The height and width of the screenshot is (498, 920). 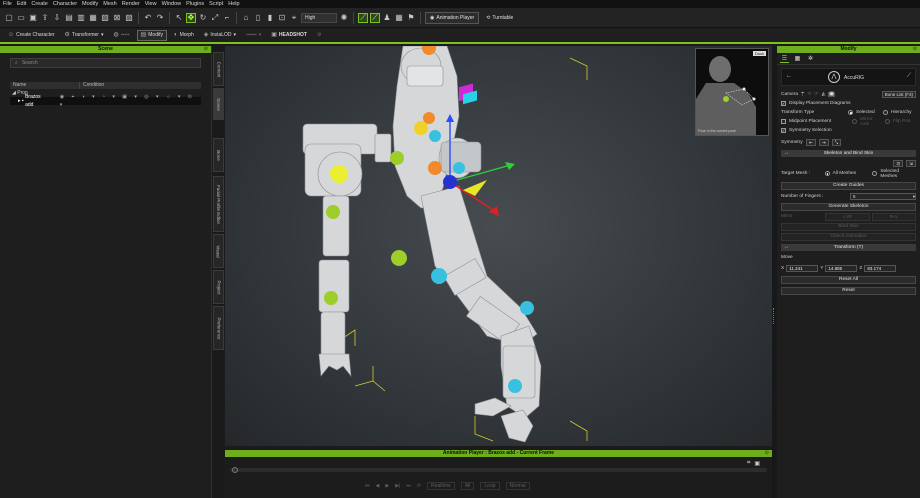 I want to click on skeleton-load-icon: ⇲, so click(x=911, y=163).